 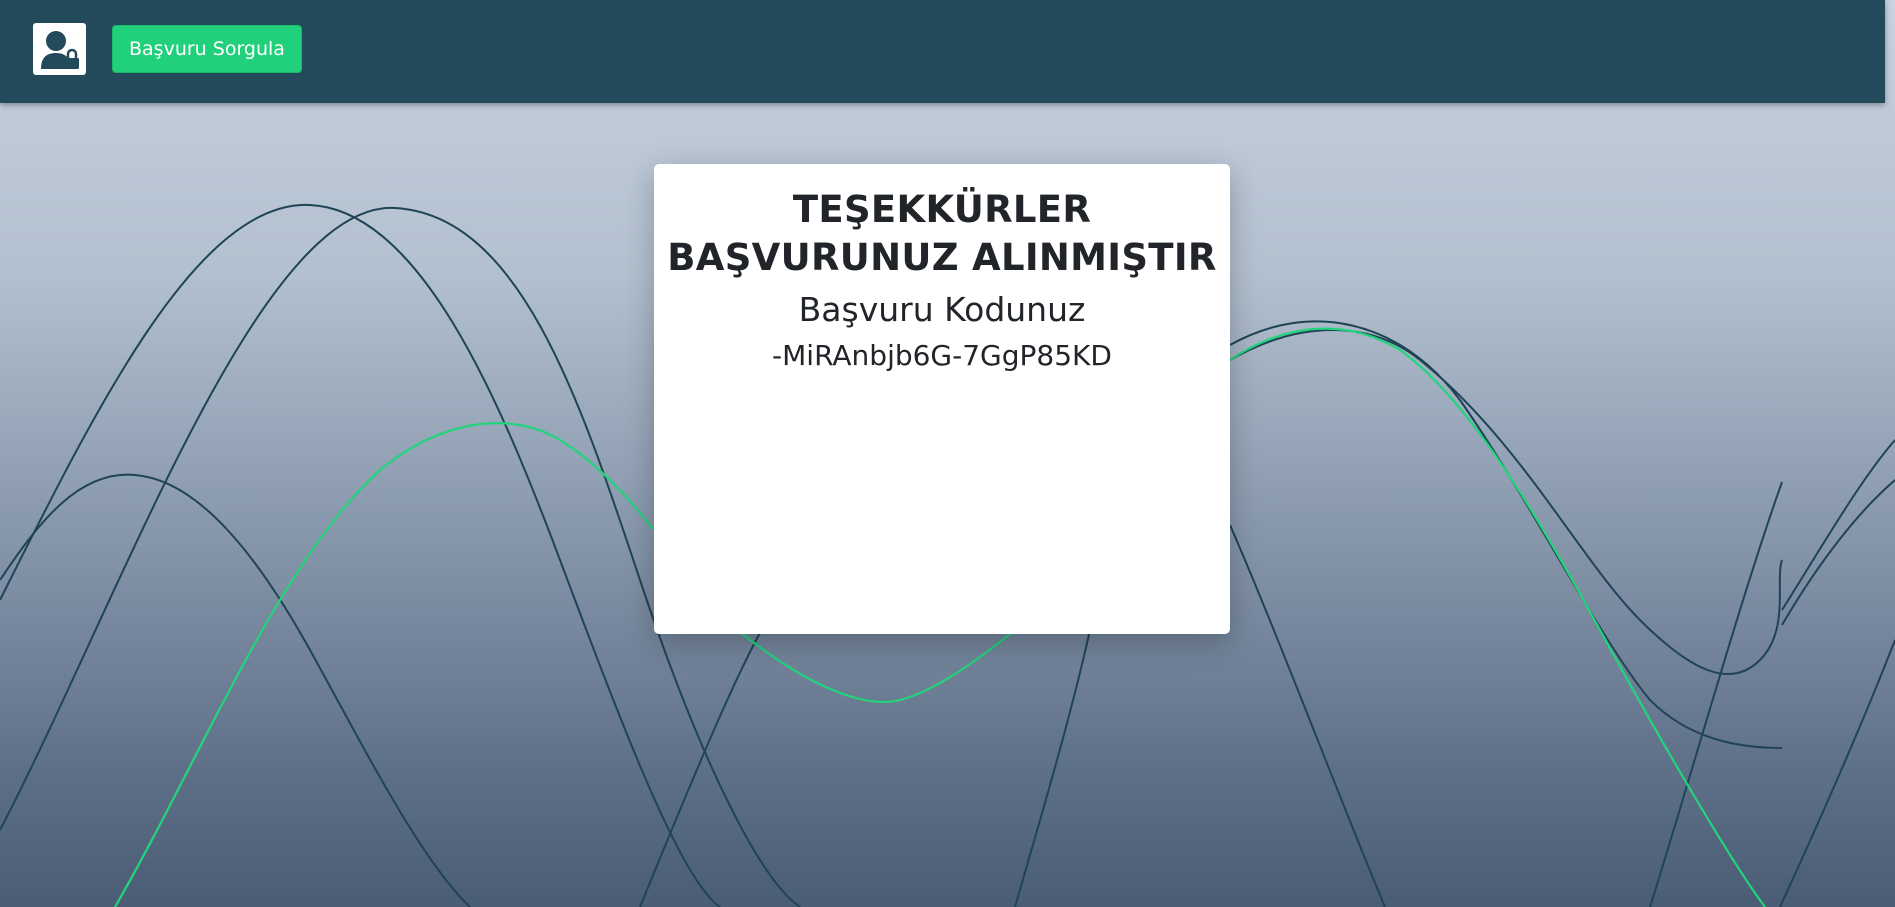 What do you see at coordinates (59, 49) in the screenshot?
I see `user-lock-icon` at bounding box center [59, 49].